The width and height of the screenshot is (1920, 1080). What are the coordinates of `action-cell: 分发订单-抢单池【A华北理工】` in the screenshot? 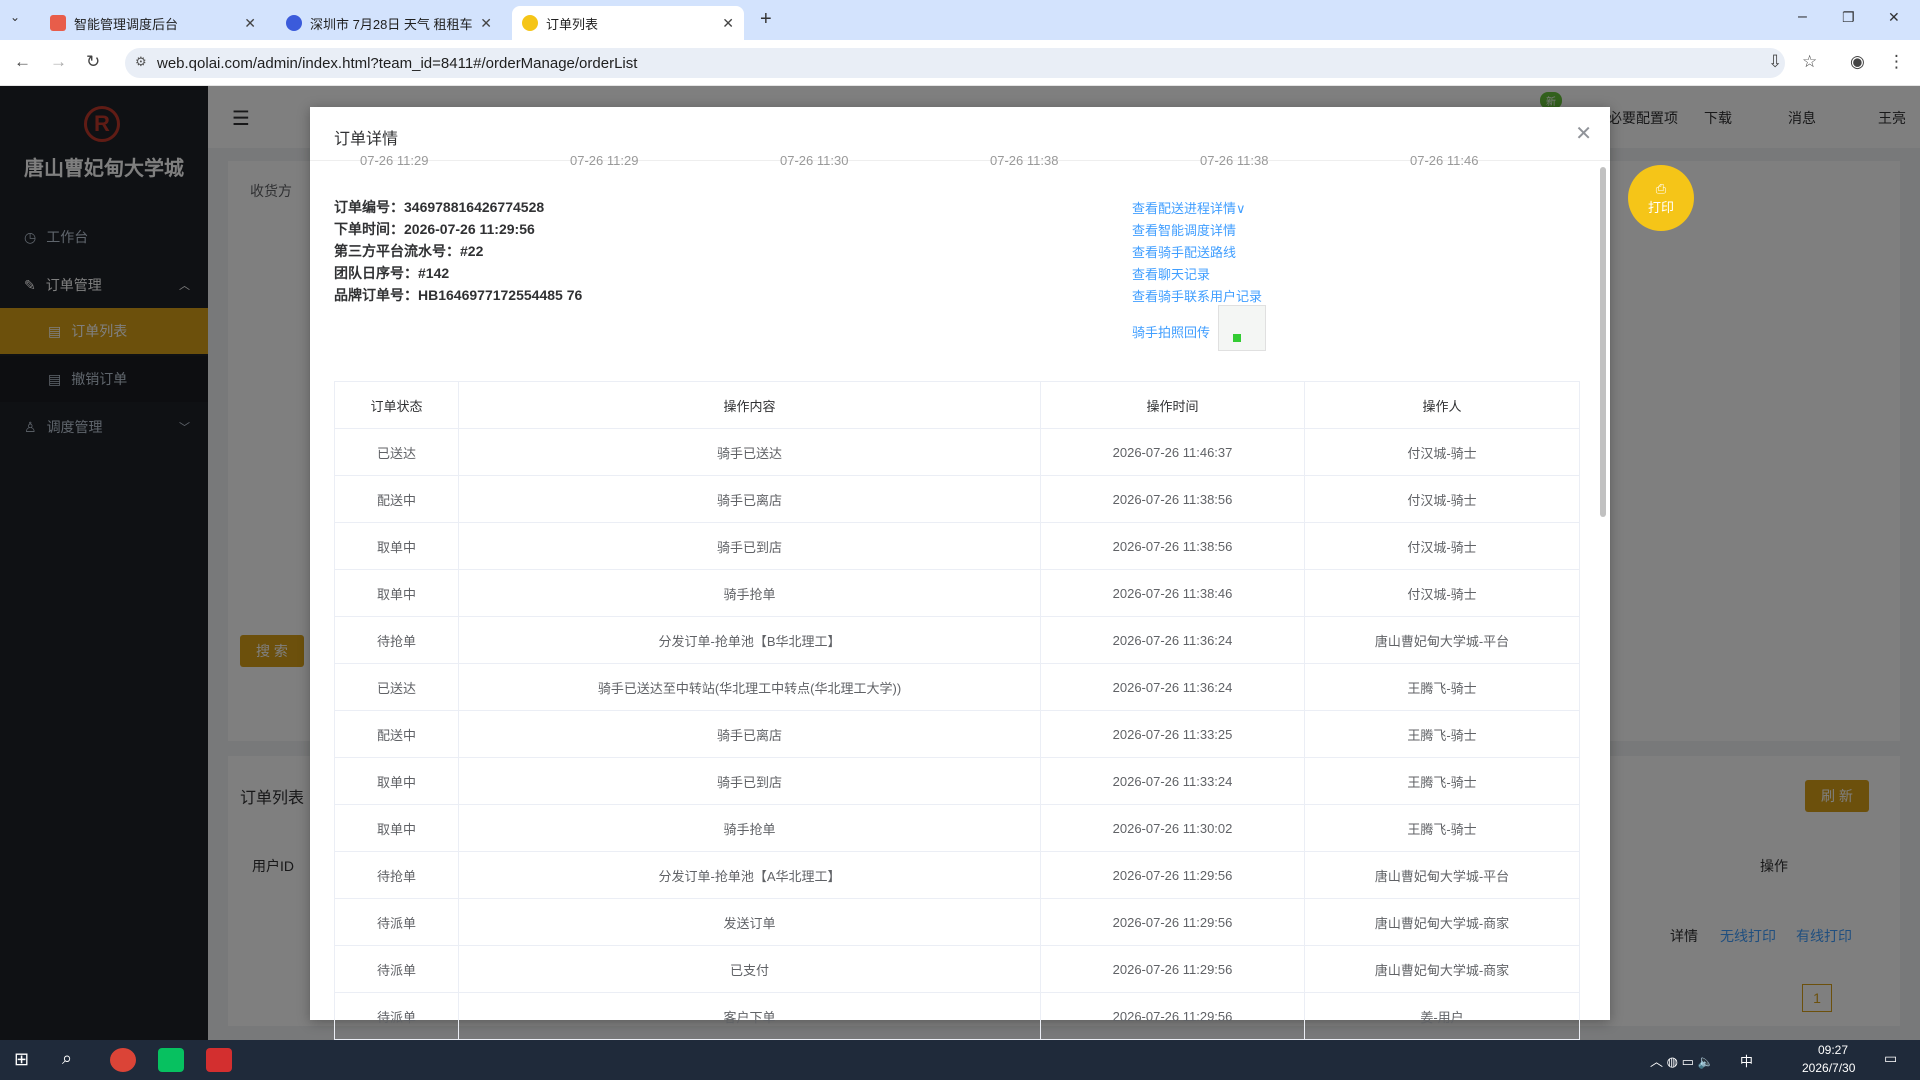 It's located at (749, 875).